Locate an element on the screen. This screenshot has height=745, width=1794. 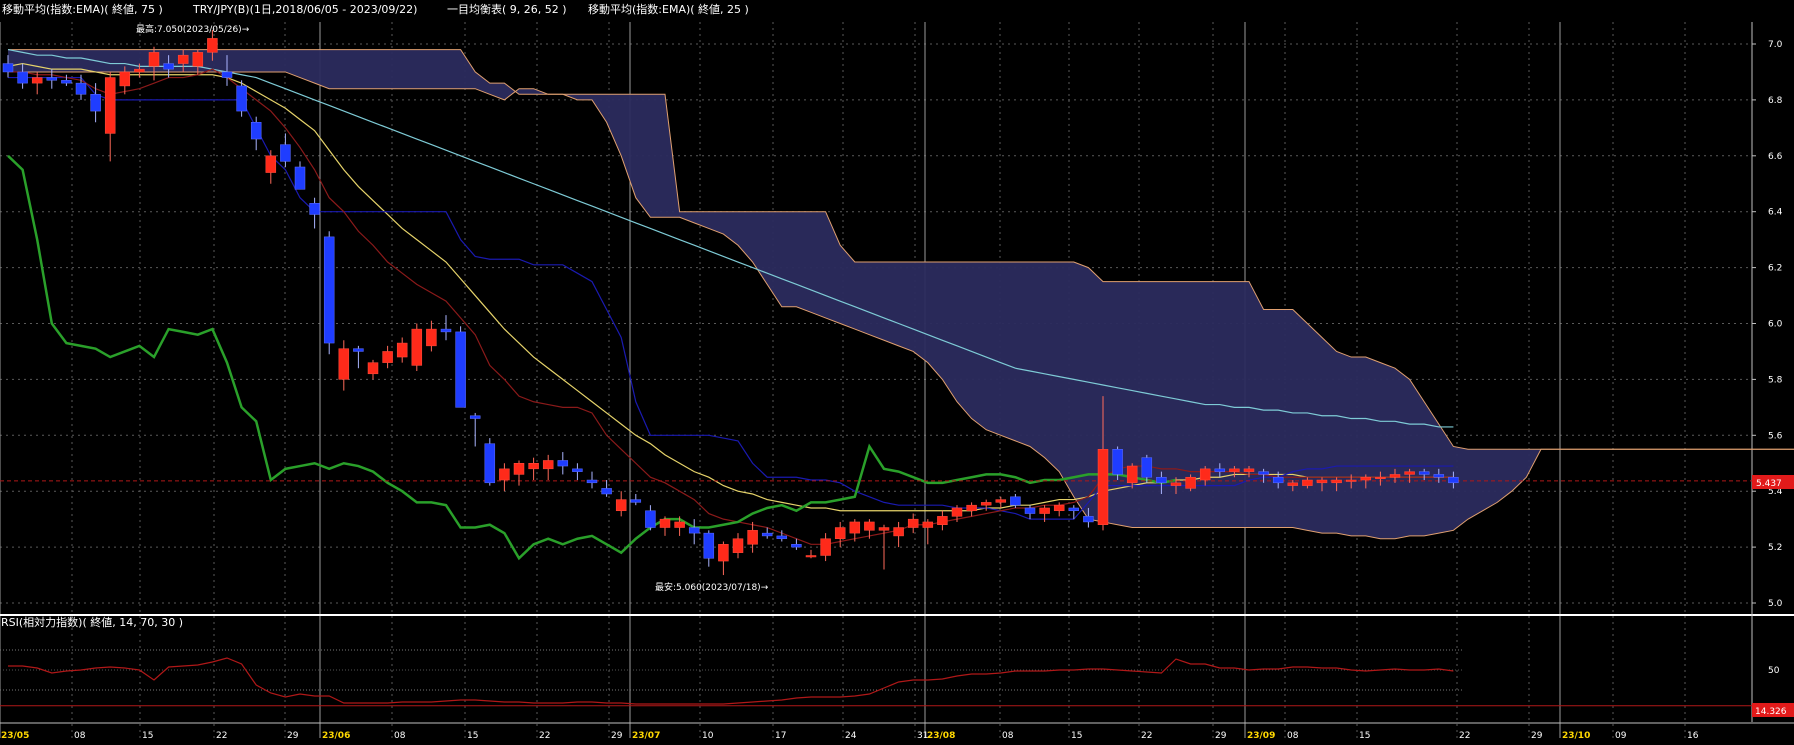
y-tick-label: 5.8 is located at coordinates (1775, 380).